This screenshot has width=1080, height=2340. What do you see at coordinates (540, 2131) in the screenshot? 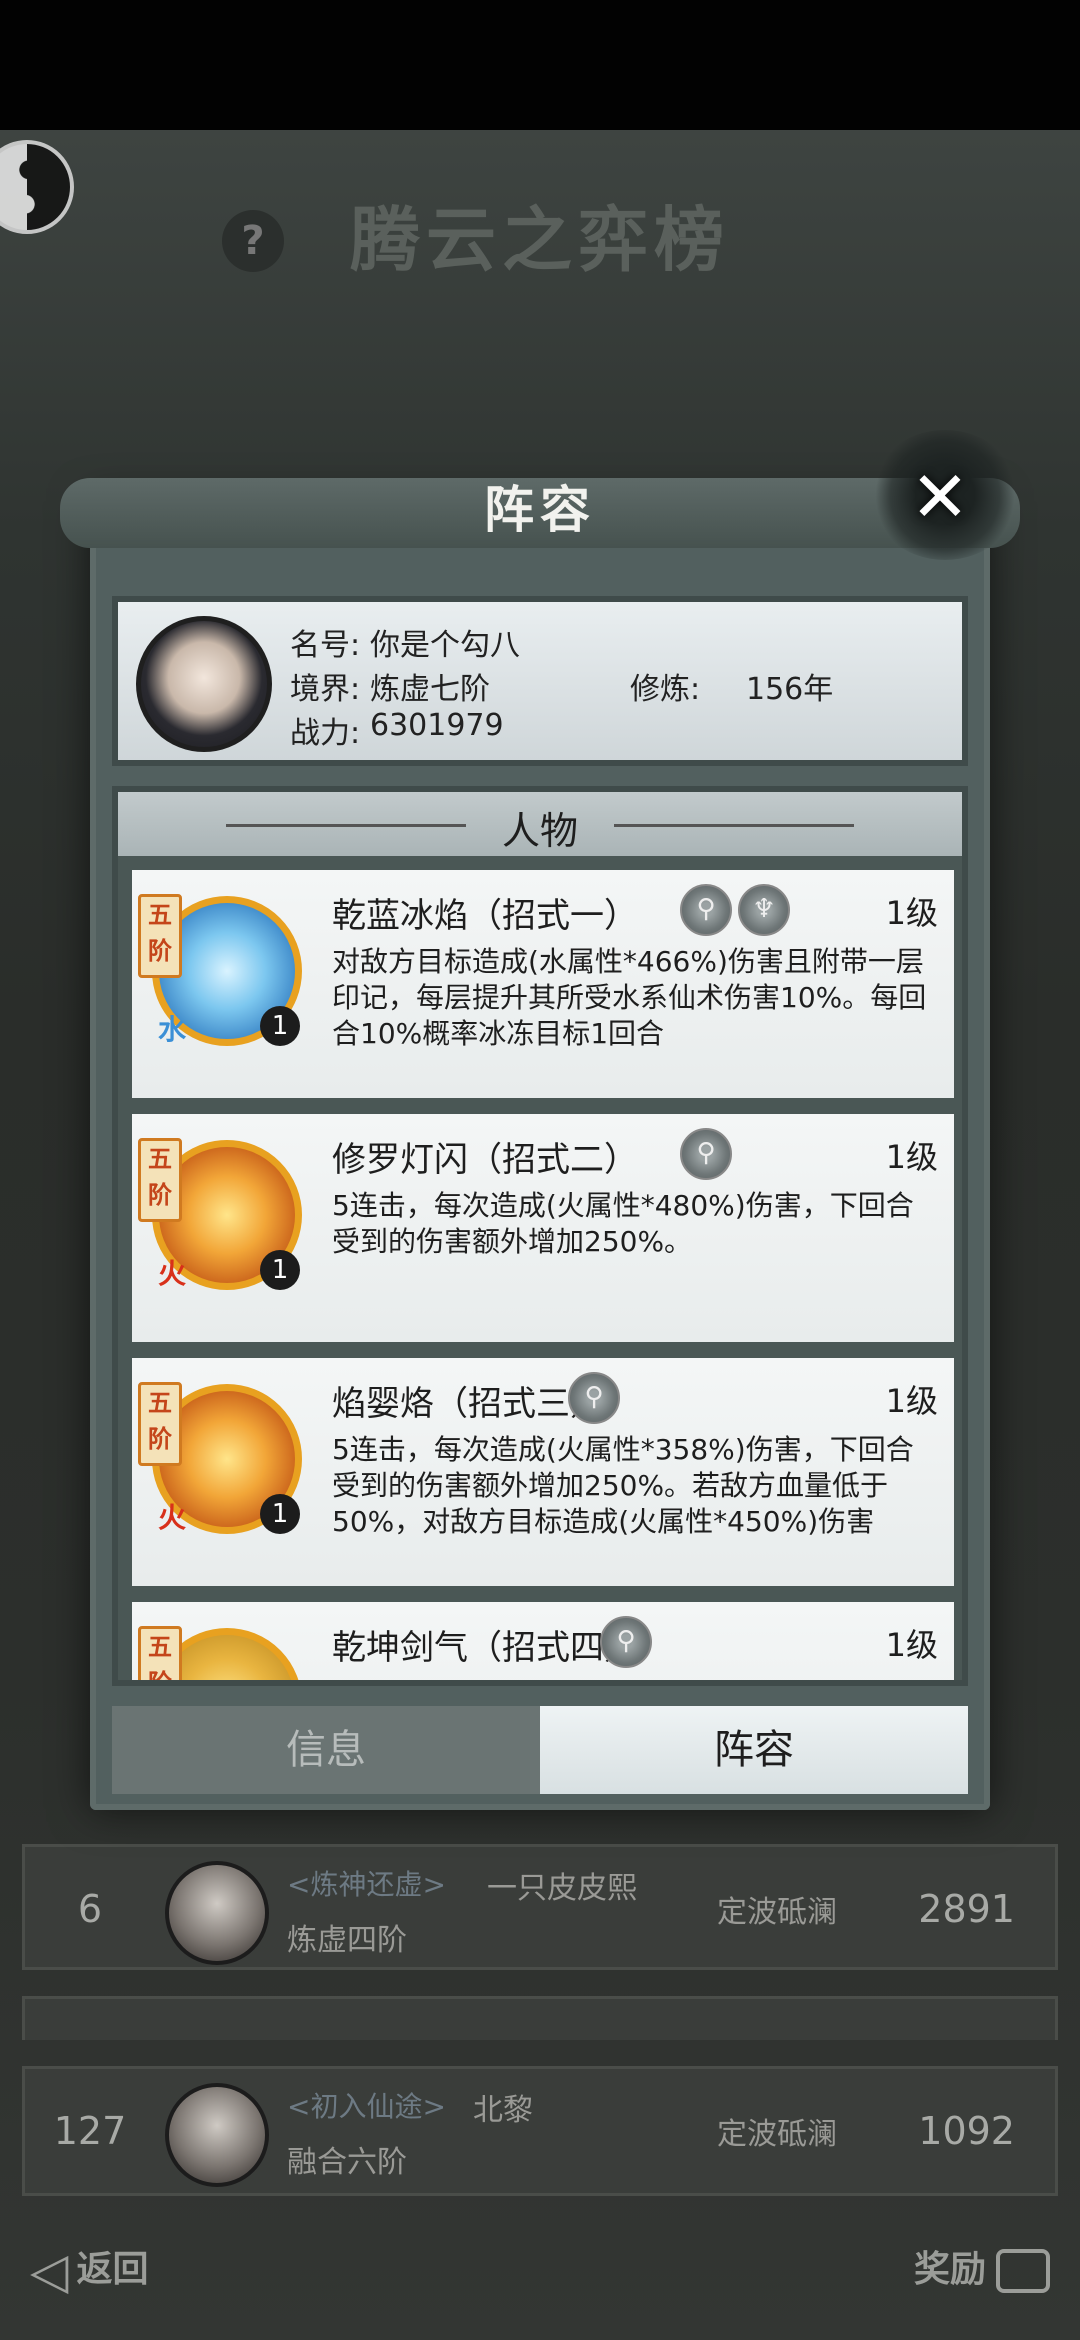
I see `my-rank-row: 127 <初入仙途> 北黎 融合六阶 定波砥澜 1092` at bounding box center [540, 2131].